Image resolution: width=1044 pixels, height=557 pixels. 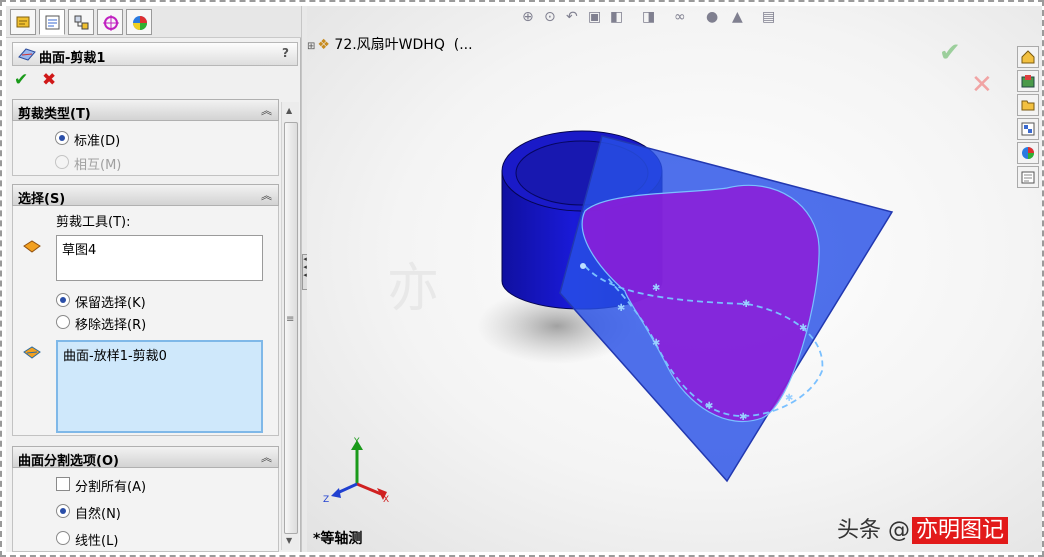 What do you see at coordinates (27, 54) in the screenshot?
I see `trim-surface-icon` at bounding box center [27, 54].